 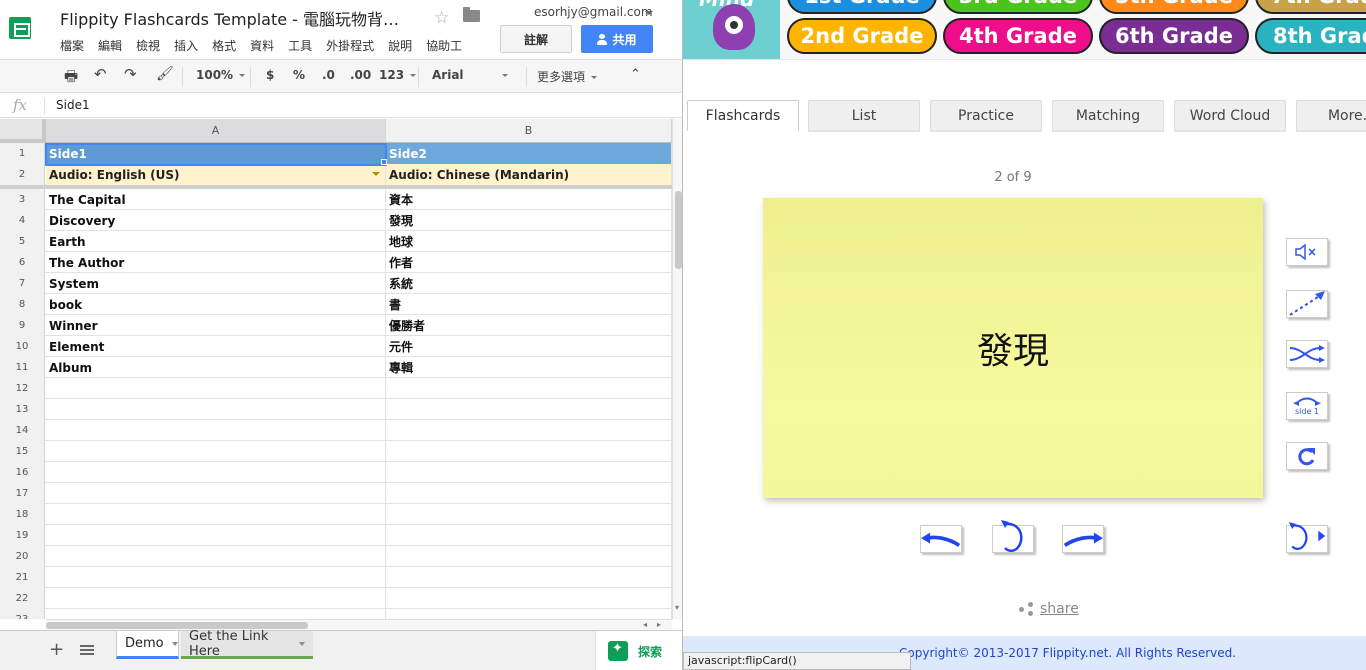 I want to click on sheets-logo, so click(x=20, y=28).